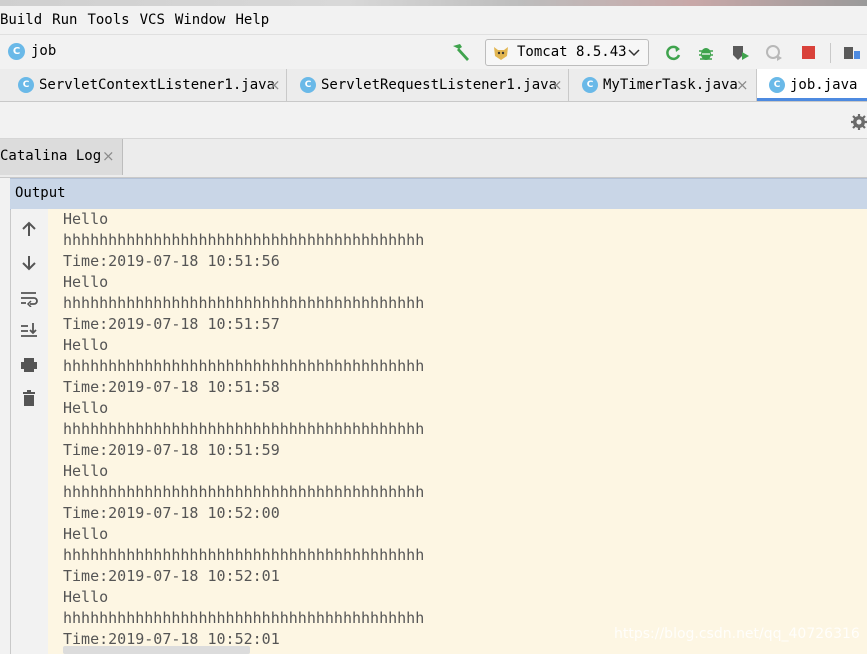 The width and height of the screenshot is (867, 654). I want to click on tab-my-timer-task: C MyTimerTask.java ×, so click(663, 85).